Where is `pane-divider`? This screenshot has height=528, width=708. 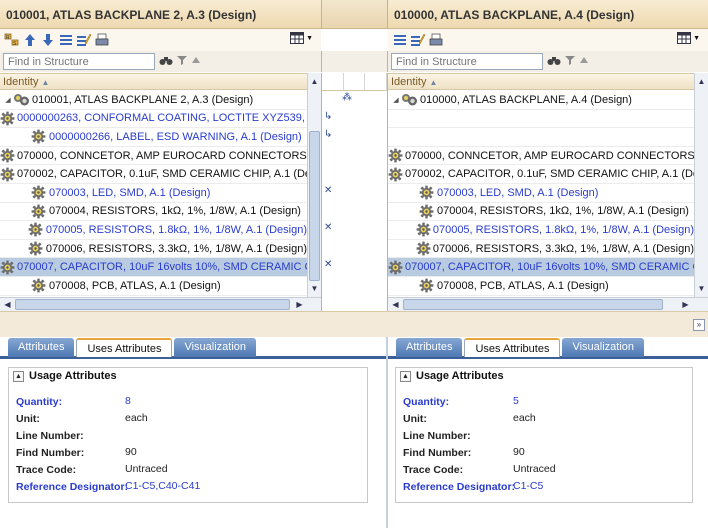 pane-divider is located at coordinates (387, 432).